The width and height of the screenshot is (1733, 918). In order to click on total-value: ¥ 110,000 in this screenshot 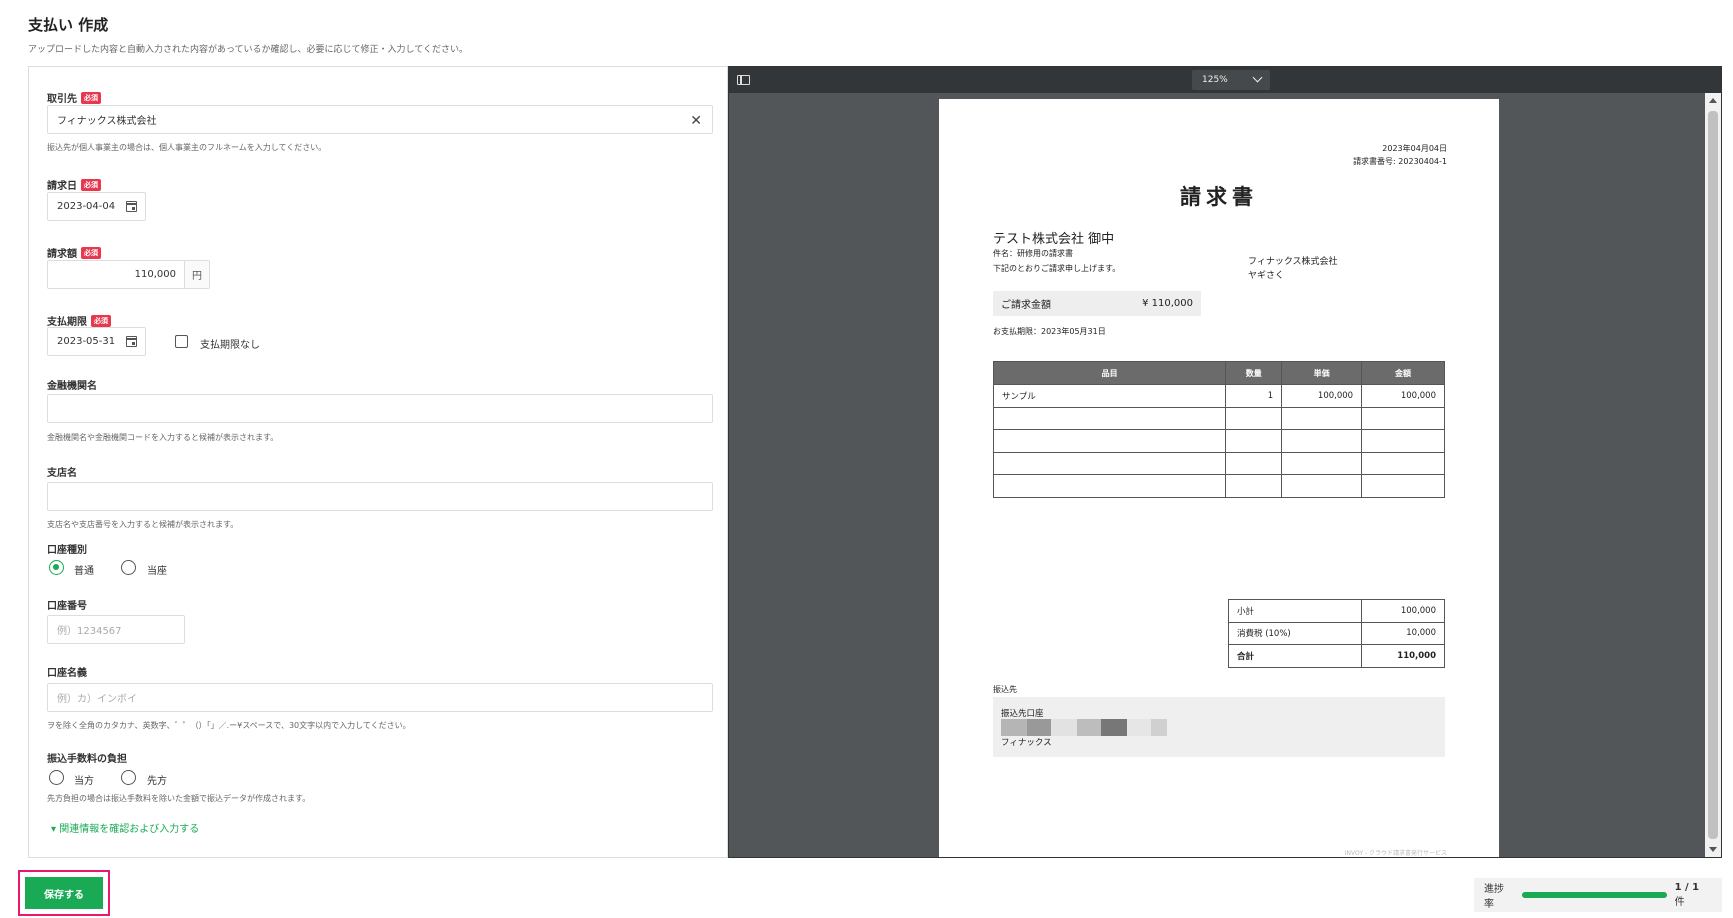, I will do `click(1167, 303)`.